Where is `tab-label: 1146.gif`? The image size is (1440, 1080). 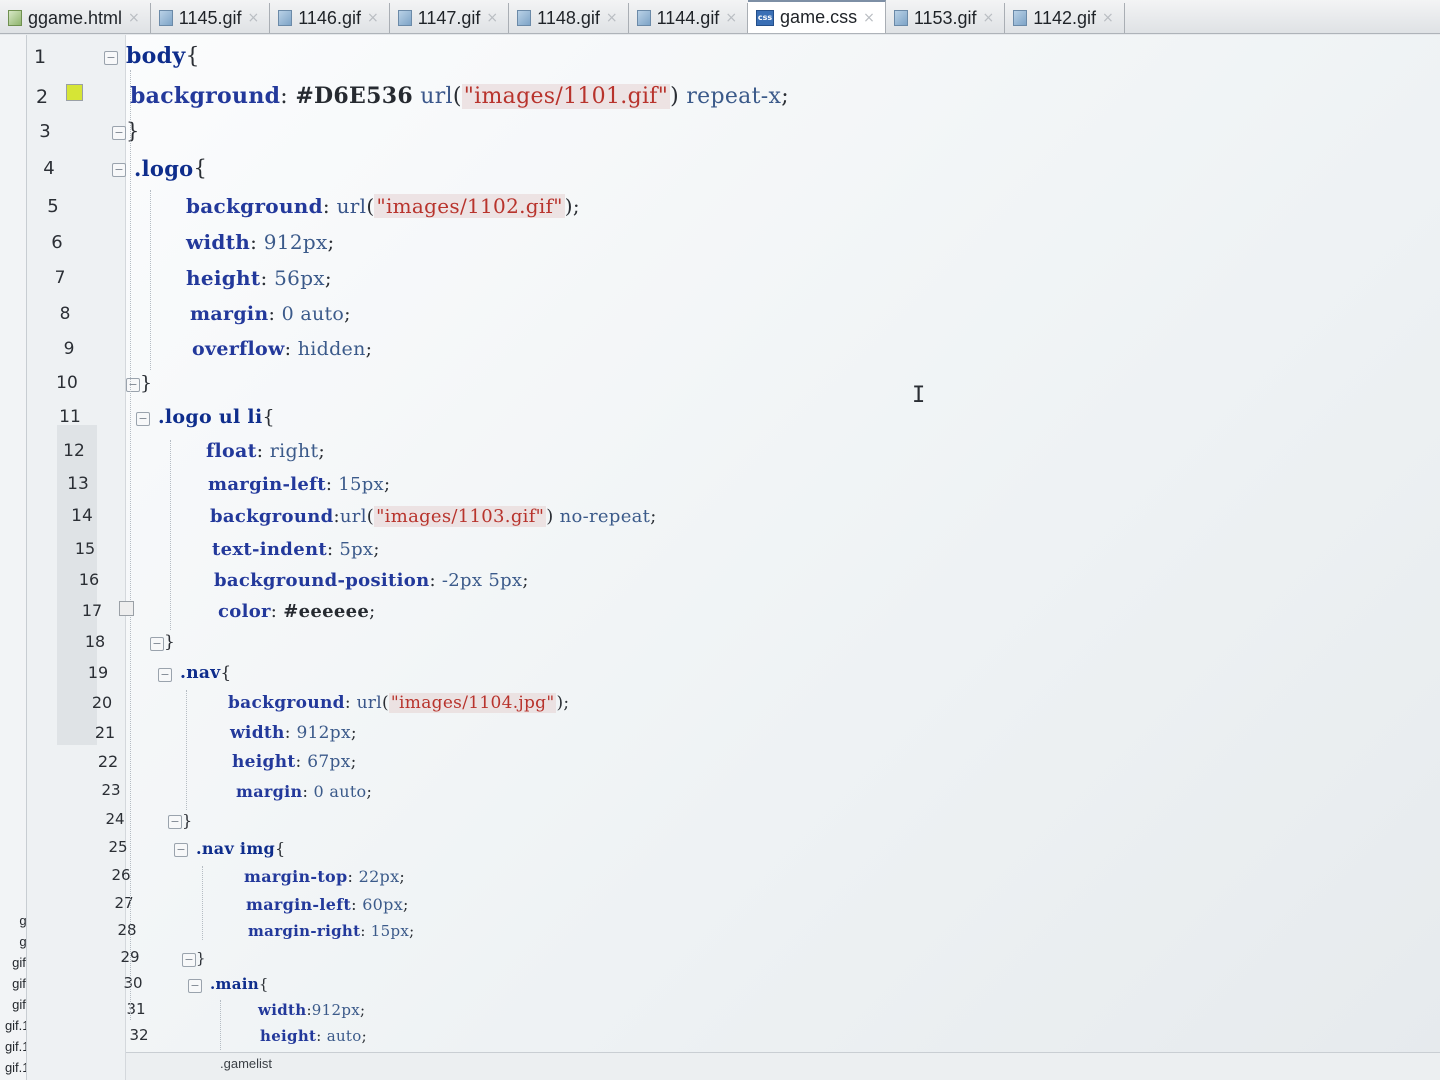
tab-label: 1146.gif is located at coordinates (329, 17).